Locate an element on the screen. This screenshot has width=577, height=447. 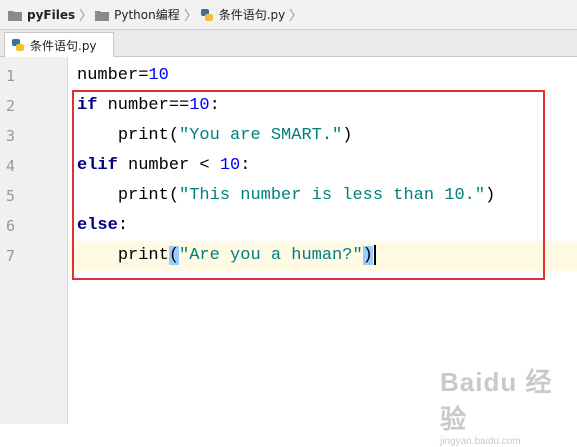
operator: < is located at coordinates (204, 165).